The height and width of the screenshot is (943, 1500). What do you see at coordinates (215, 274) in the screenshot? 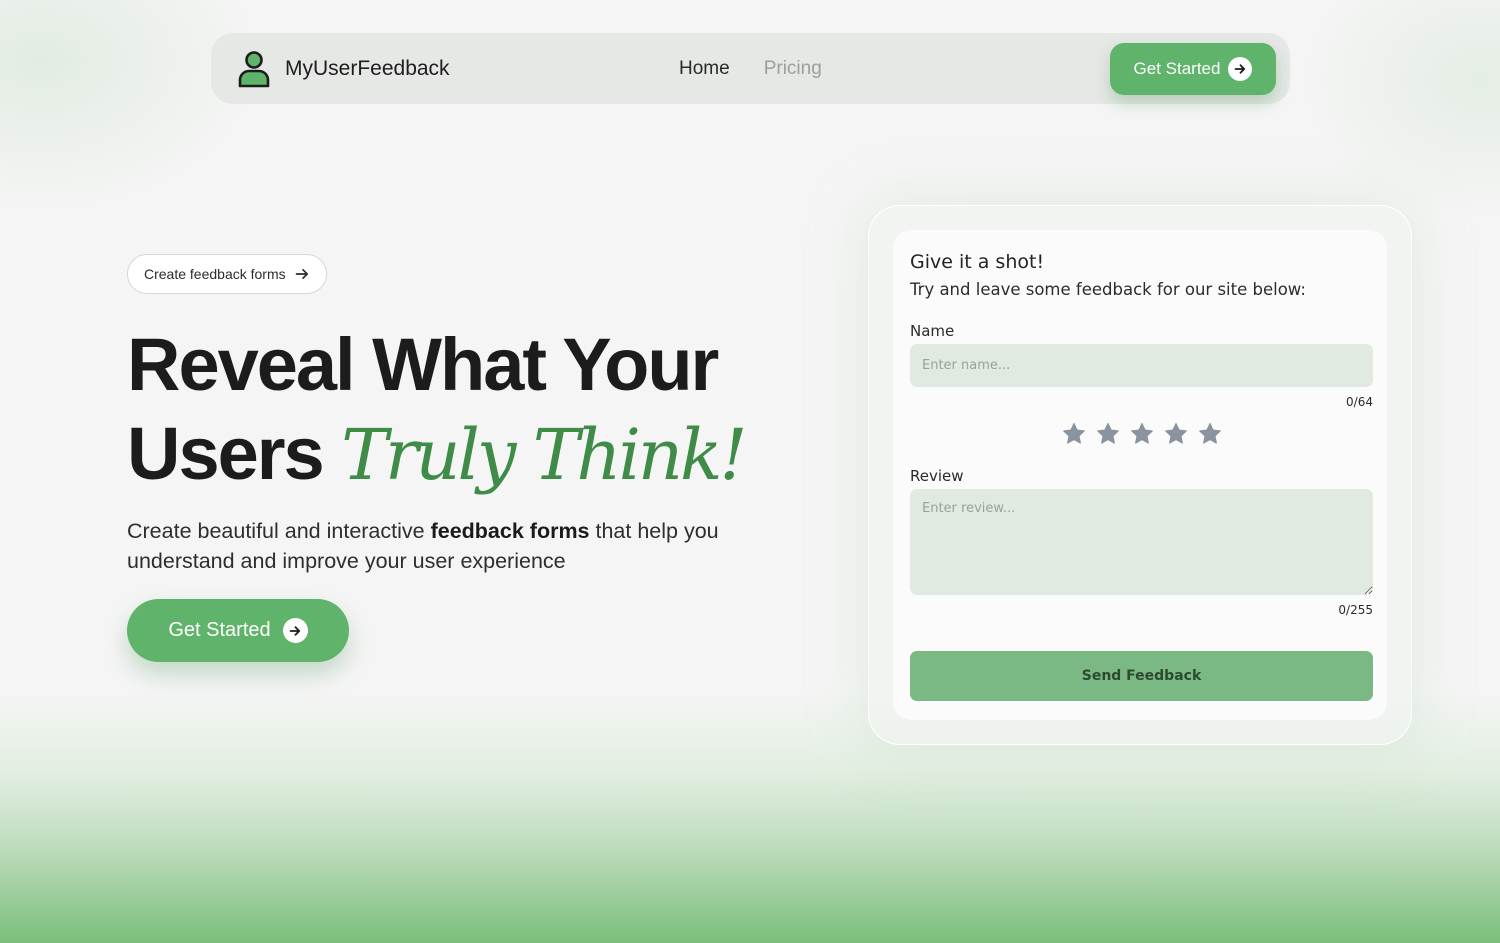
I see `pill-label: Create feedback forms` at bounding box center [215, 274].